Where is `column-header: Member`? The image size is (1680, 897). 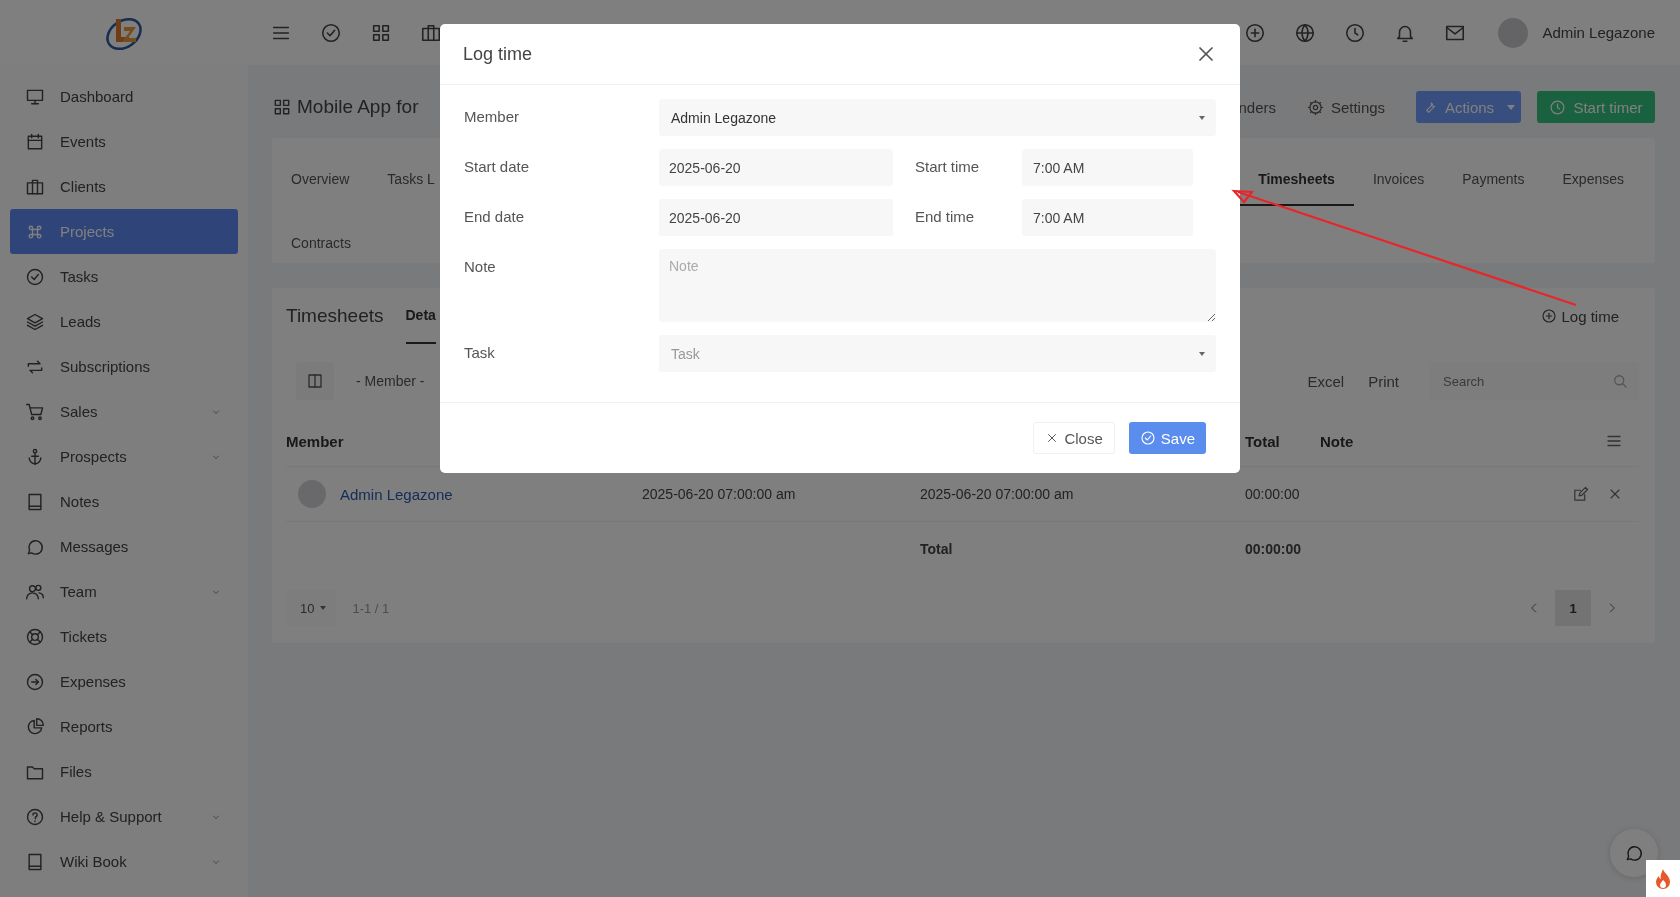
column-header: Member is located at coordinates (315, 441).